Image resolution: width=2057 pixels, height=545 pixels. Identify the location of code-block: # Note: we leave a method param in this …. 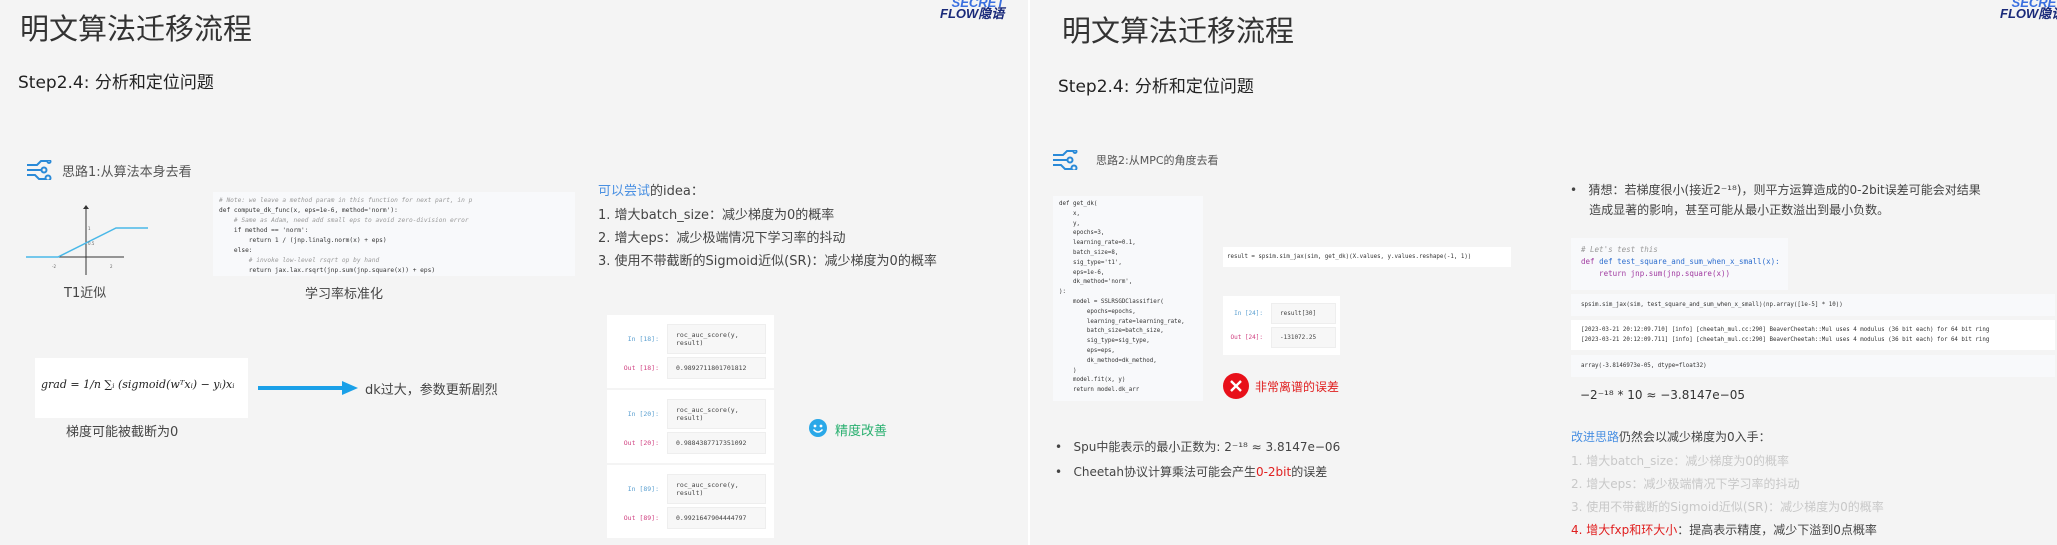
(394, 234).